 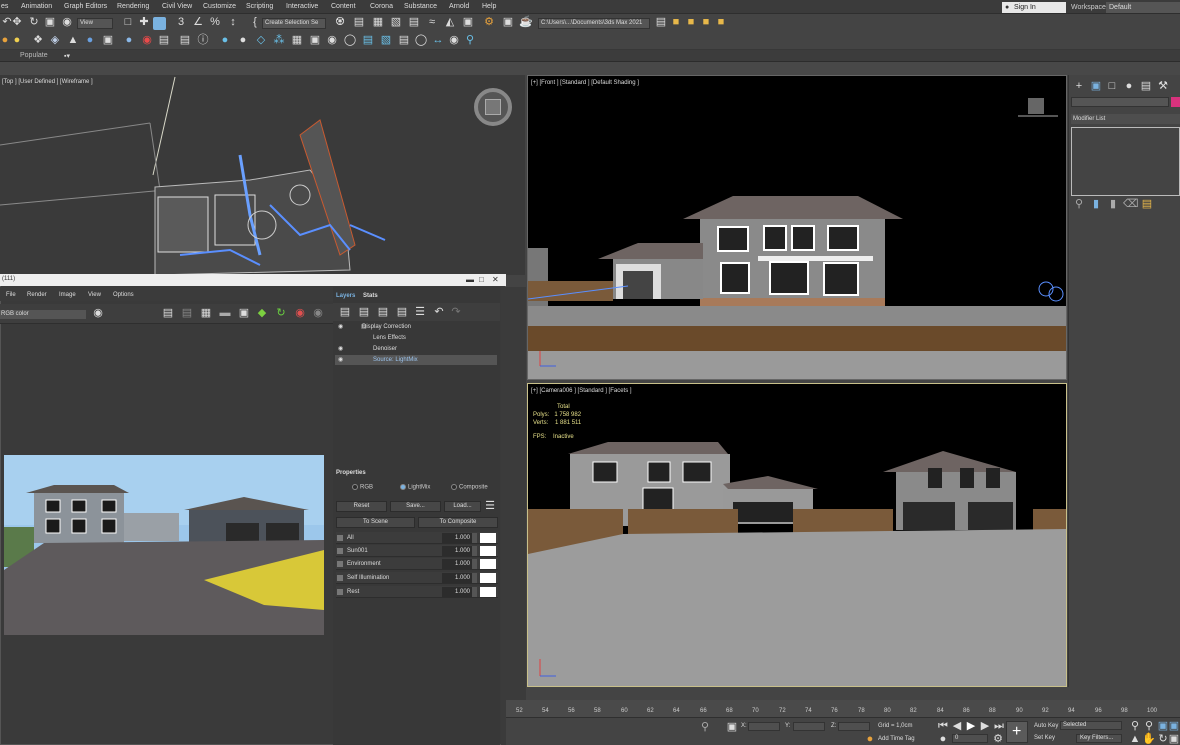 What do you see at coordinates (67, 22) in the screenshot?
I see `placement-icon: ◉` at bounding box center [67, 22].